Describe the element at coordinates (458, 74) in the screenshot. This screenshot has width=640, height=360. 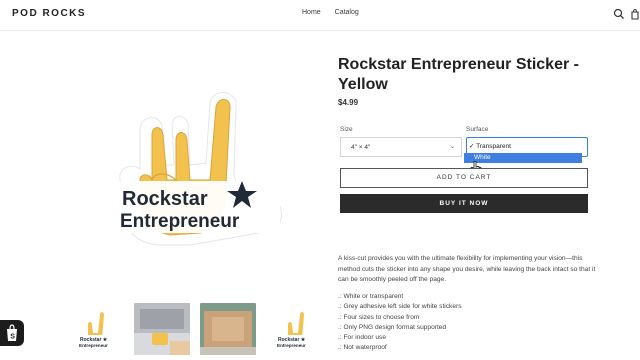
I see `product-title: Rockstar Entrepreneur Sticker - Yellow` at that location.